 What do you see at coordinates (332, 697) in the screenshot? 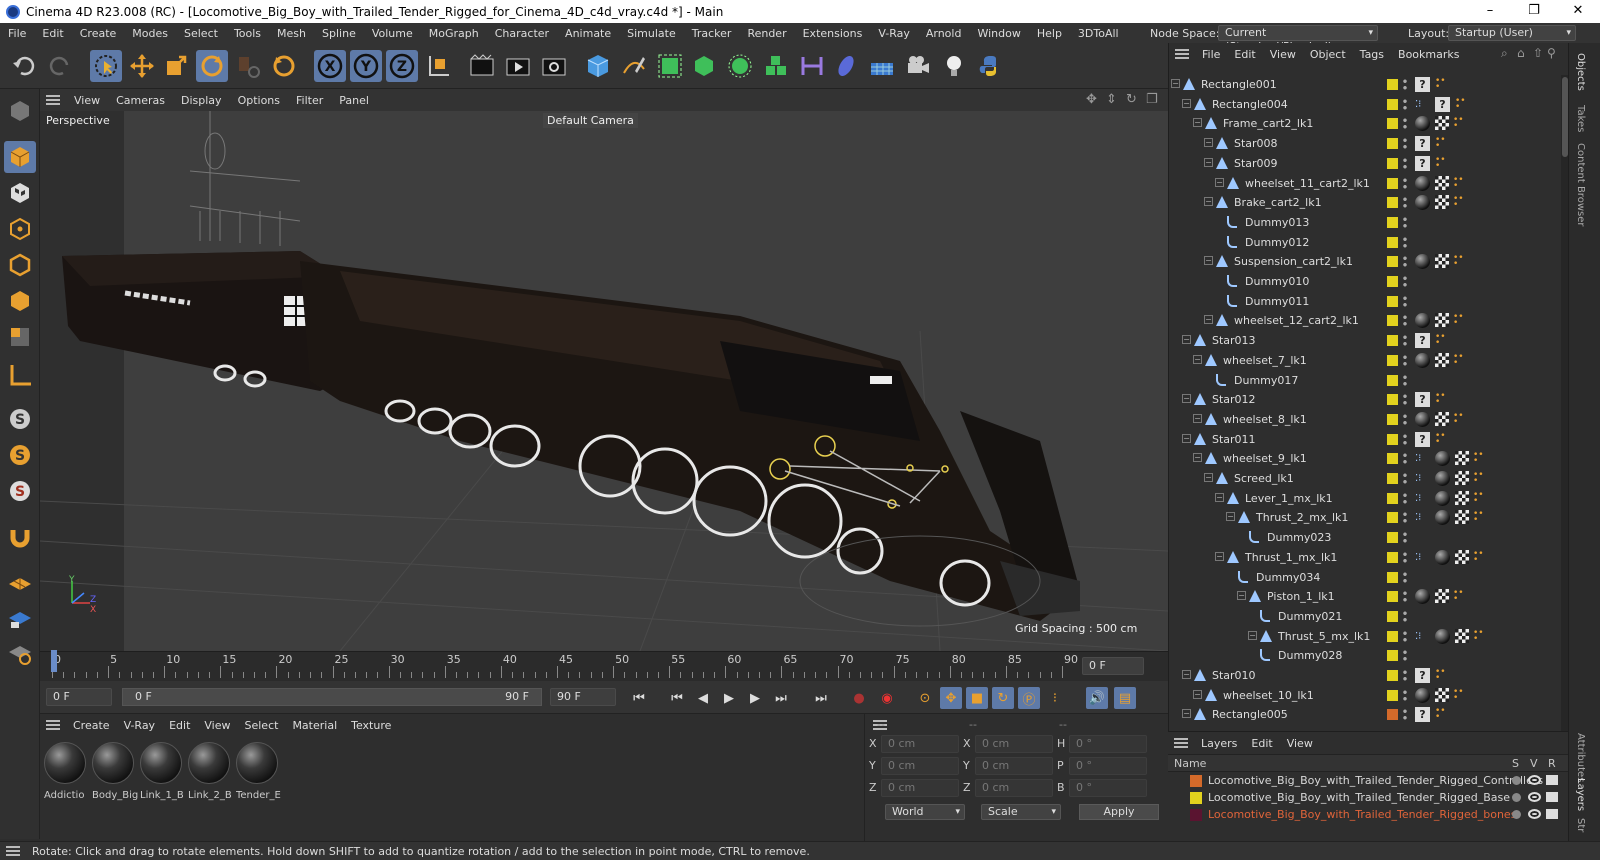
I see `preview-range-slider: 0 F 90 F` at bounding box center [332, 697].